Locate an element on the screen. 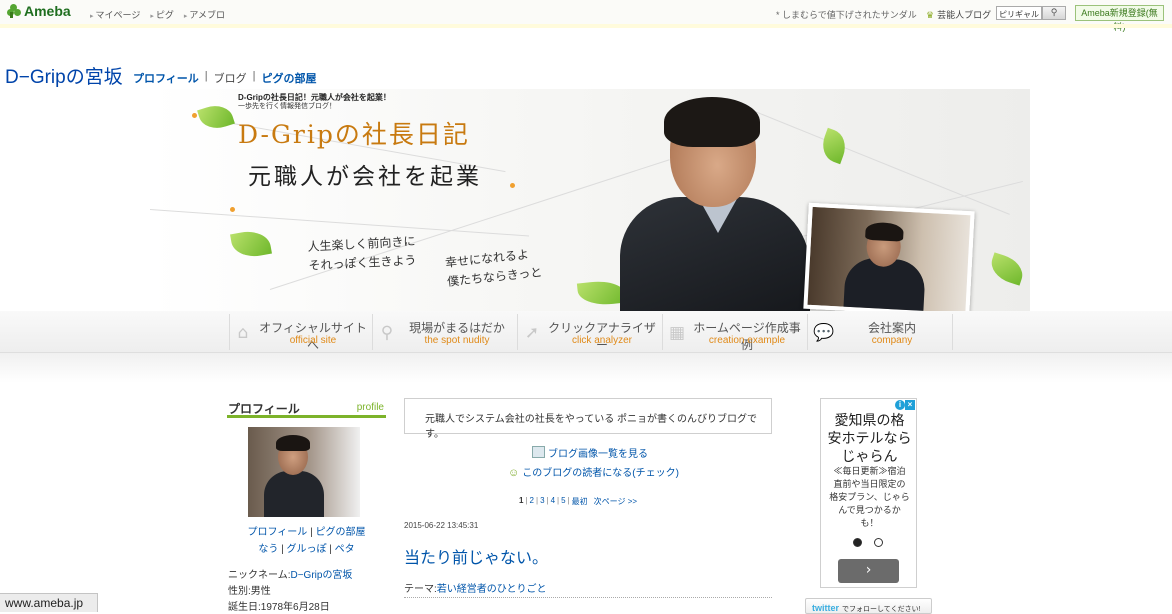 The height and width of the screenshot is (614, 1172). header-notice: * しまむらで値下げされたサンダル is located at coordinates (846, 14).